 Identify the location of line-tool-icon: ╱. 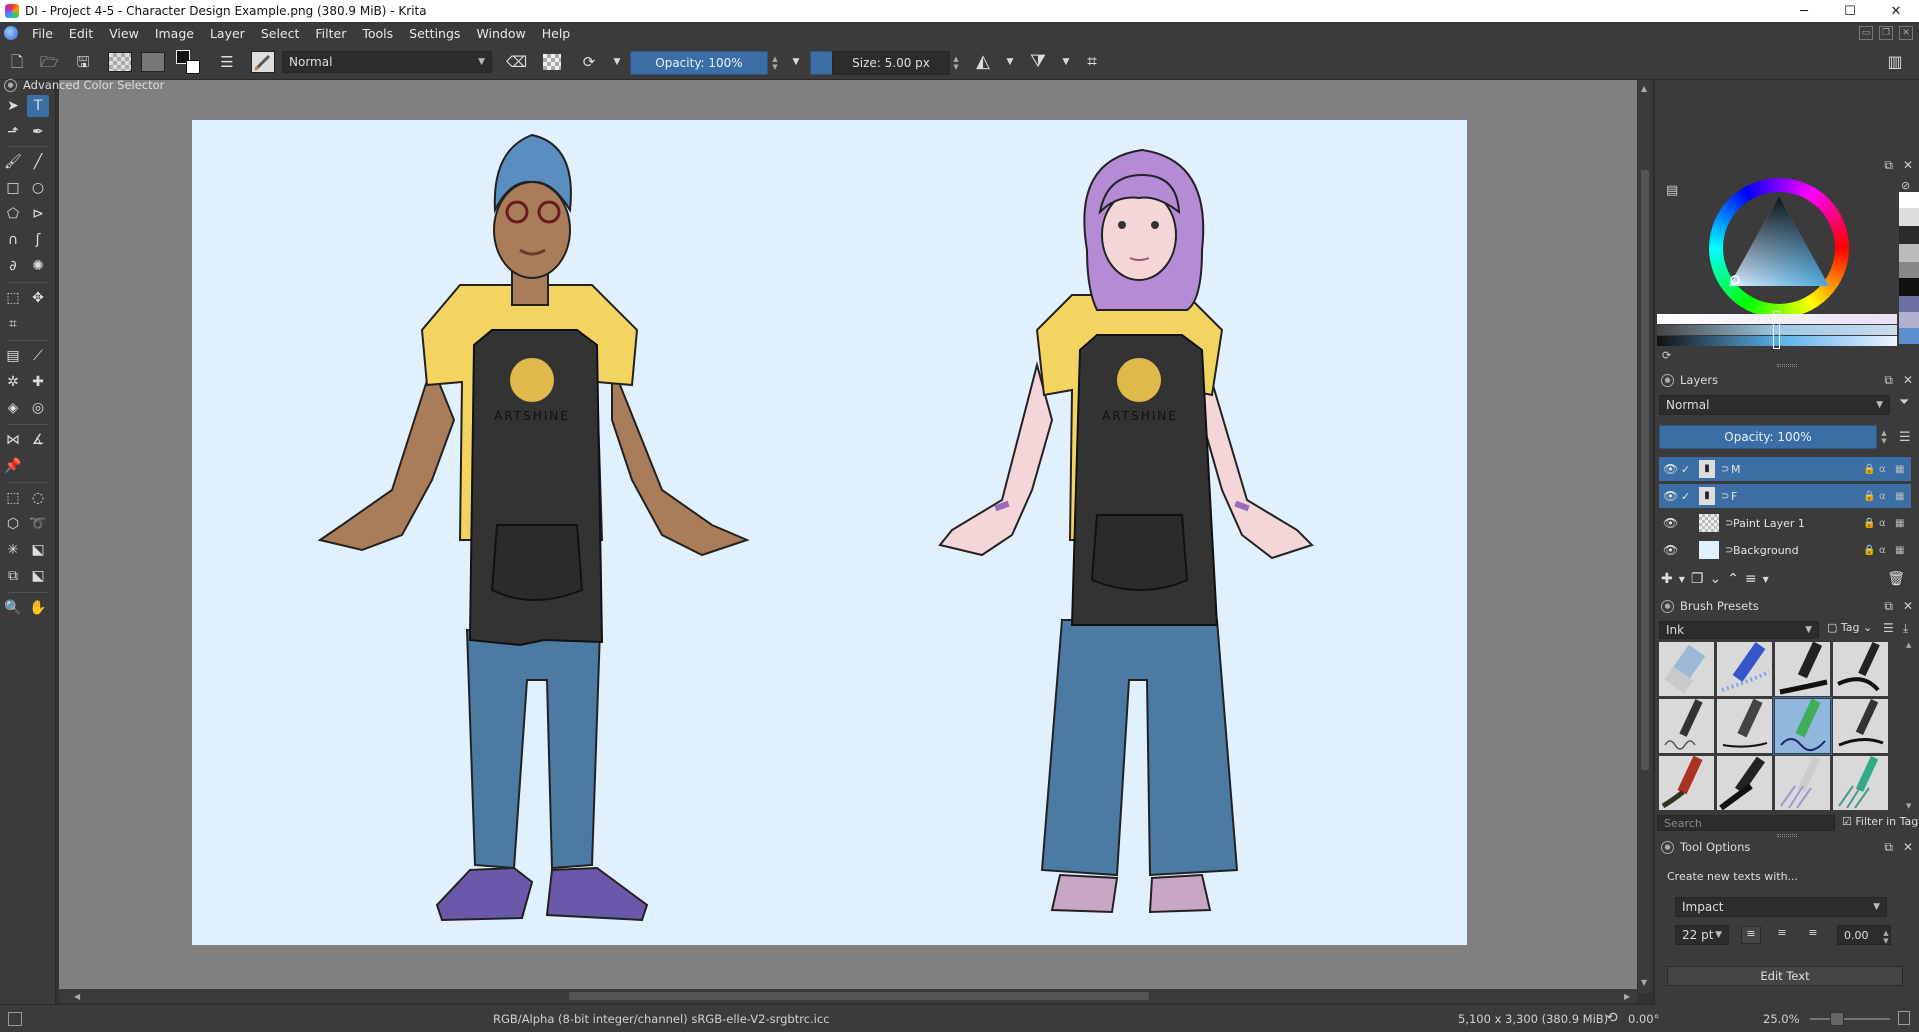
(38, 162).